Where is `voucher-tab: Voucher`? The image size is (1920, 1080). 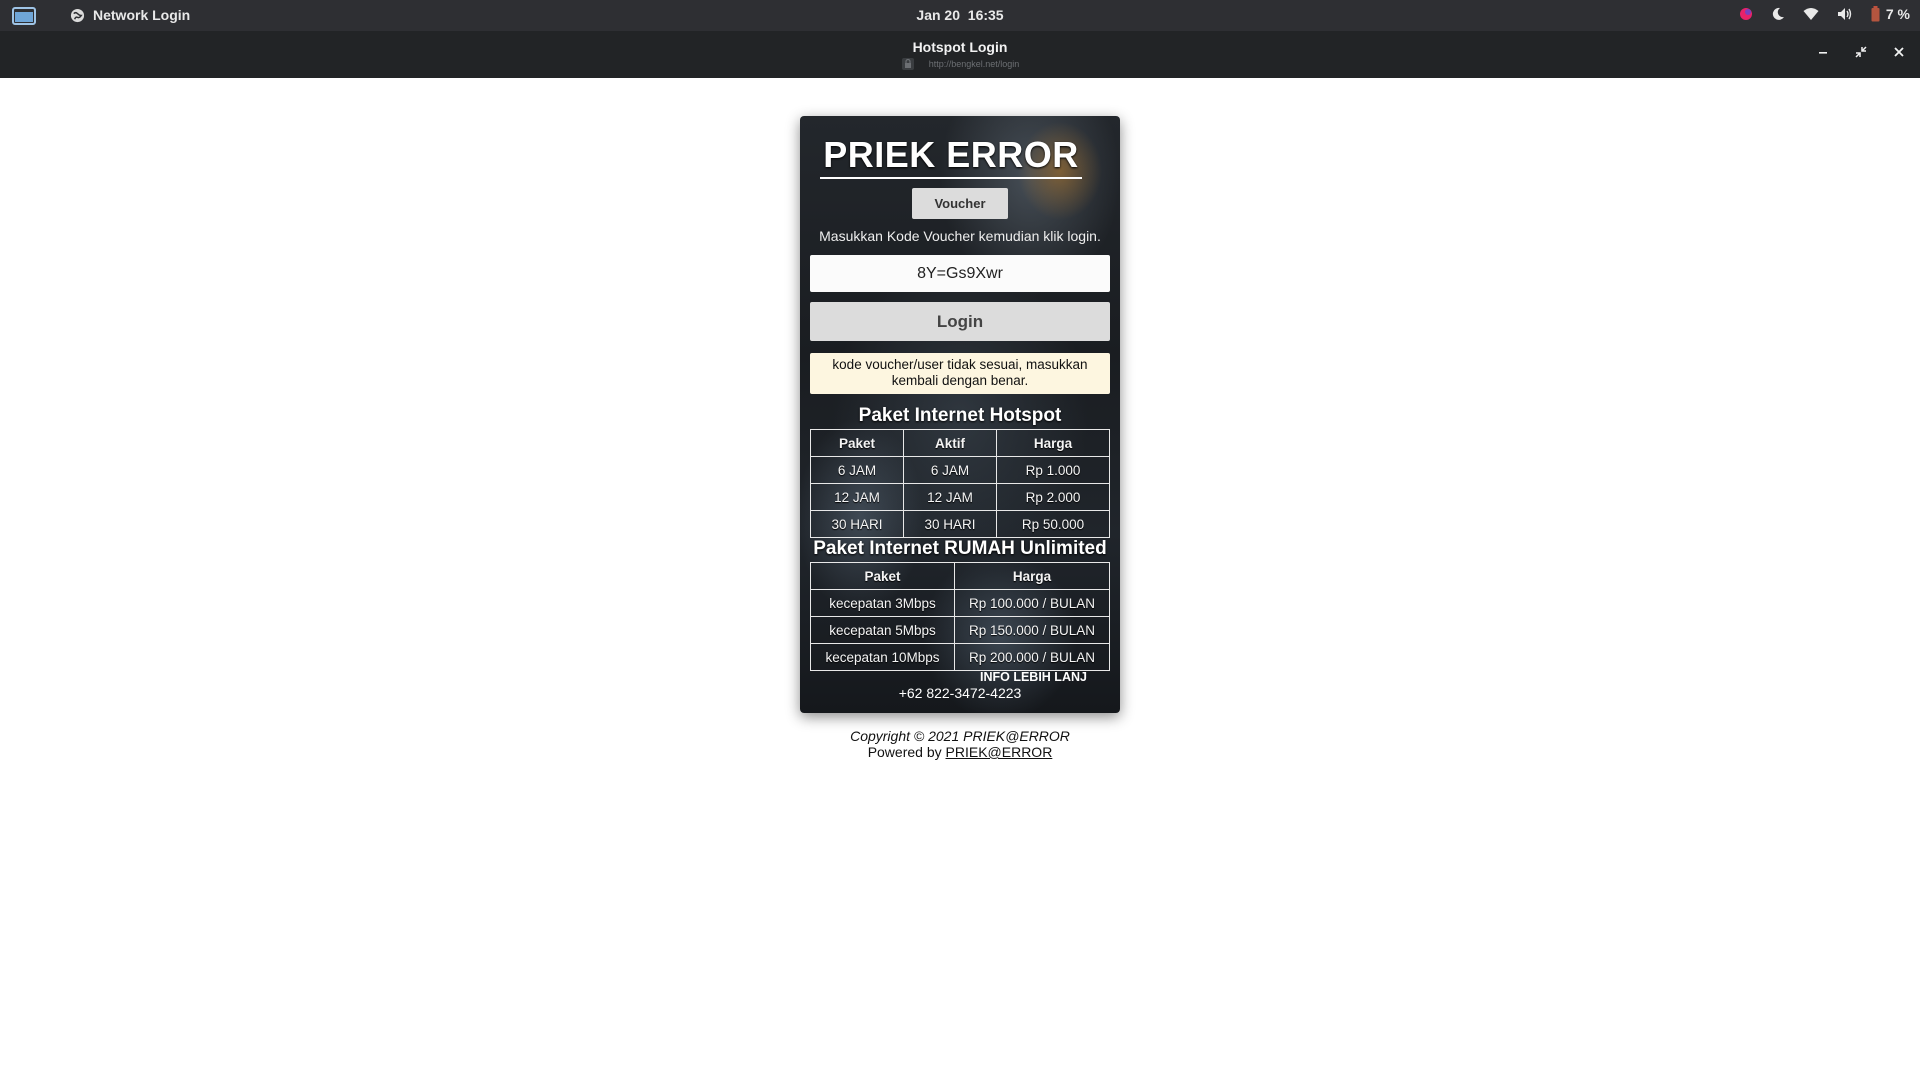 voucher-tab: Voucher is located at coordinates (960, 203).